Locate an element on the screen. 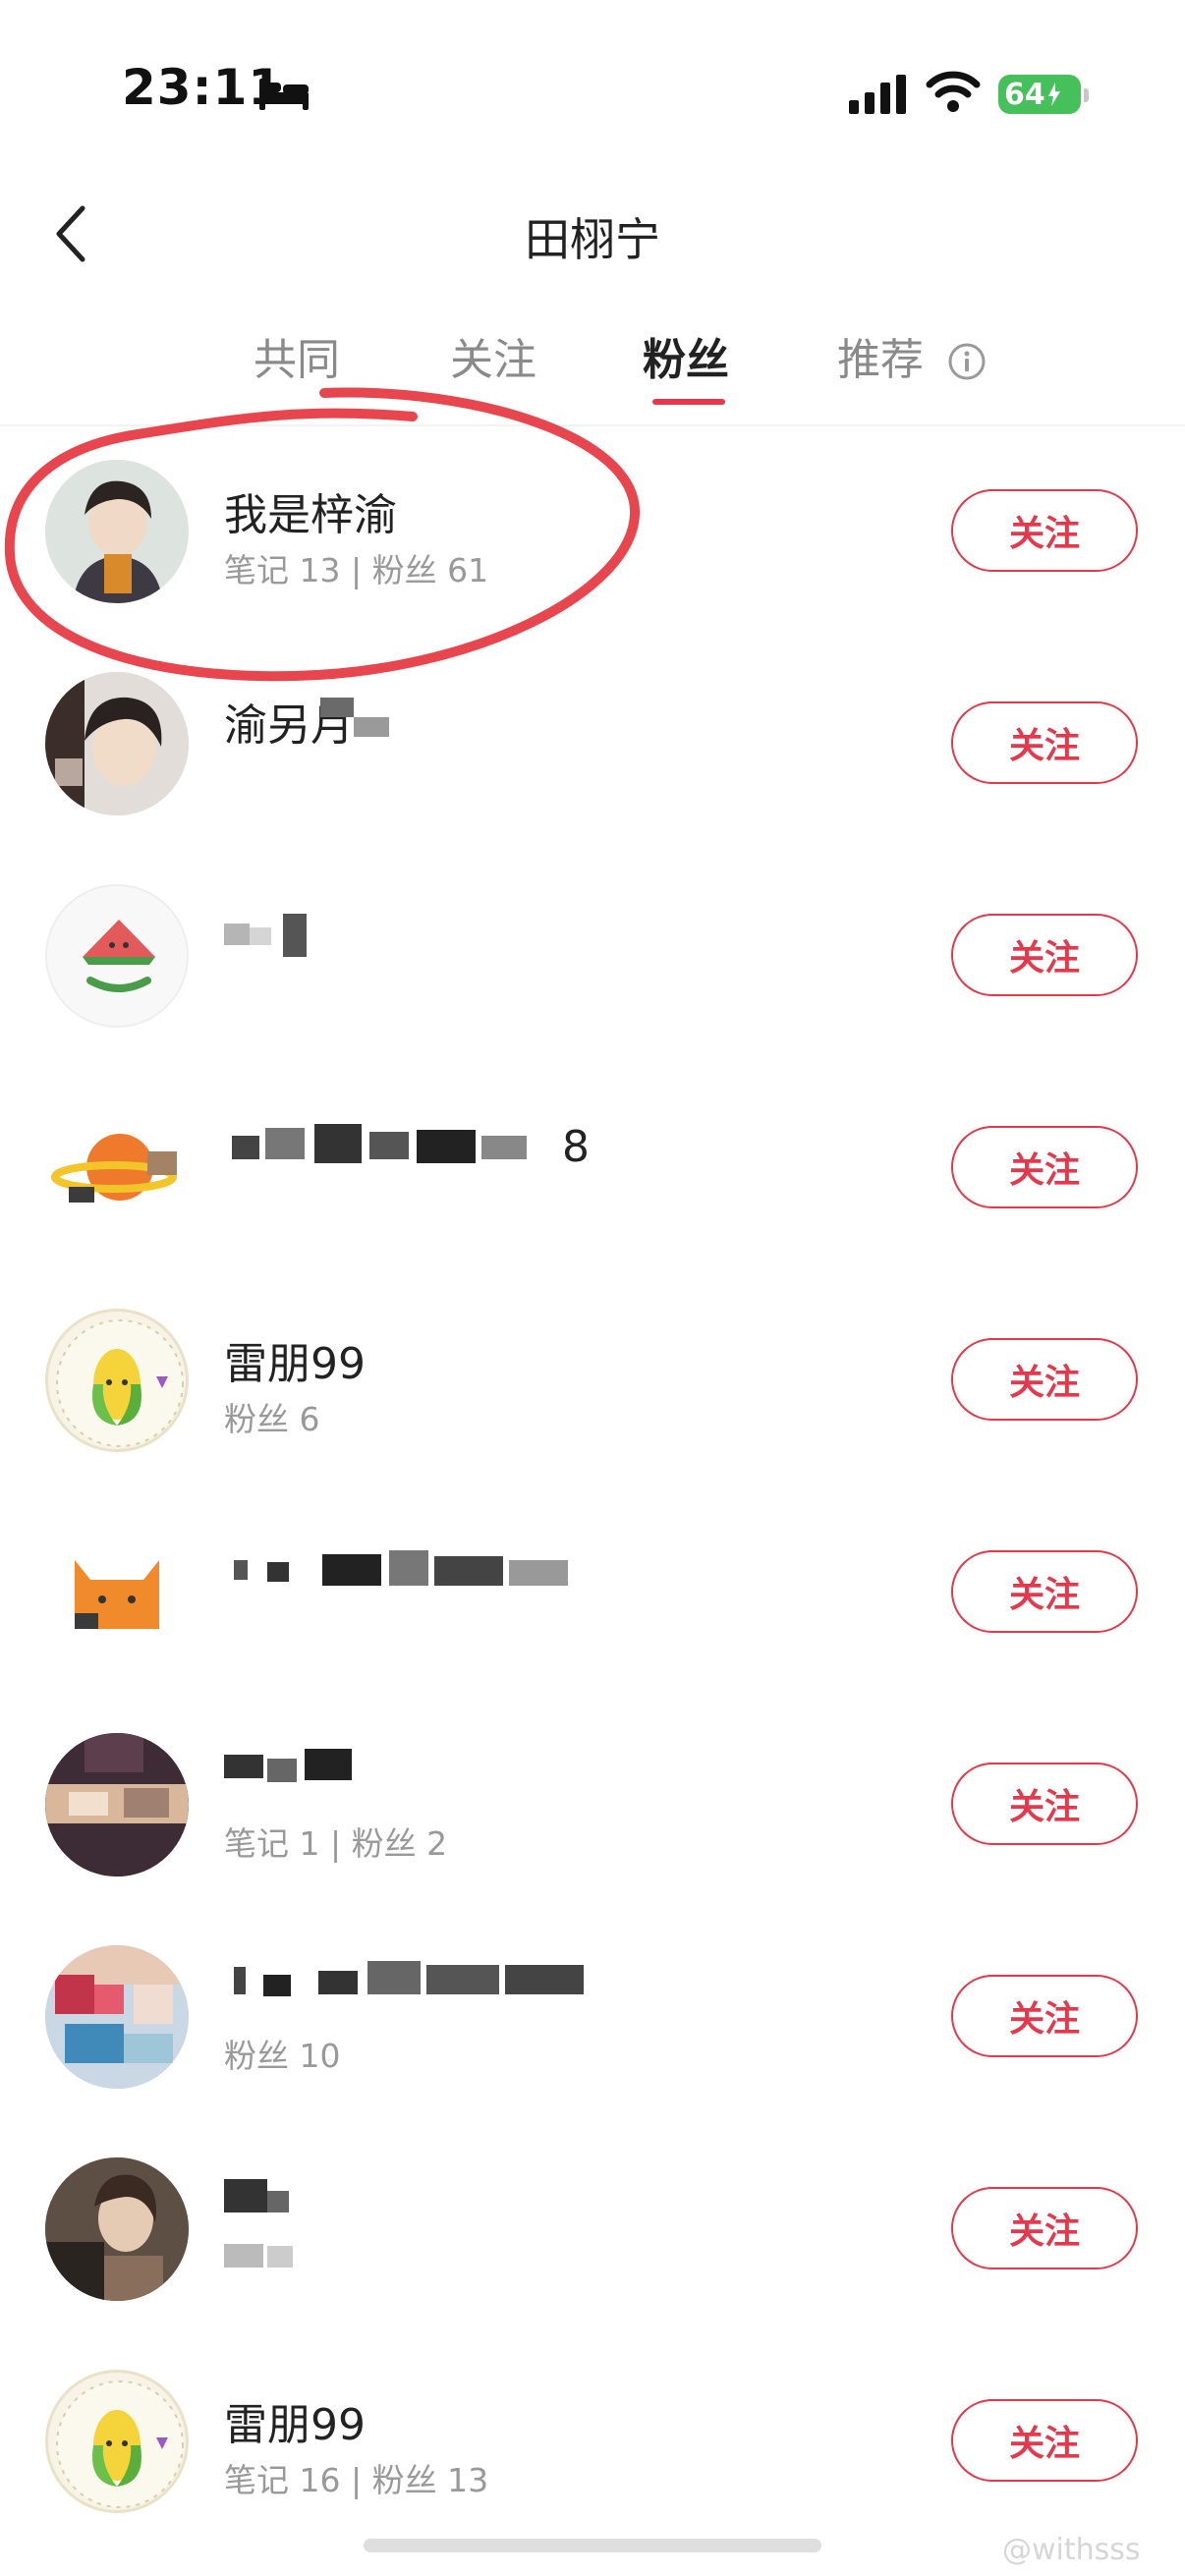 The height and width of the screenshot is (2576, 1185). planet-avatar is located at coordinates (117, 1168).